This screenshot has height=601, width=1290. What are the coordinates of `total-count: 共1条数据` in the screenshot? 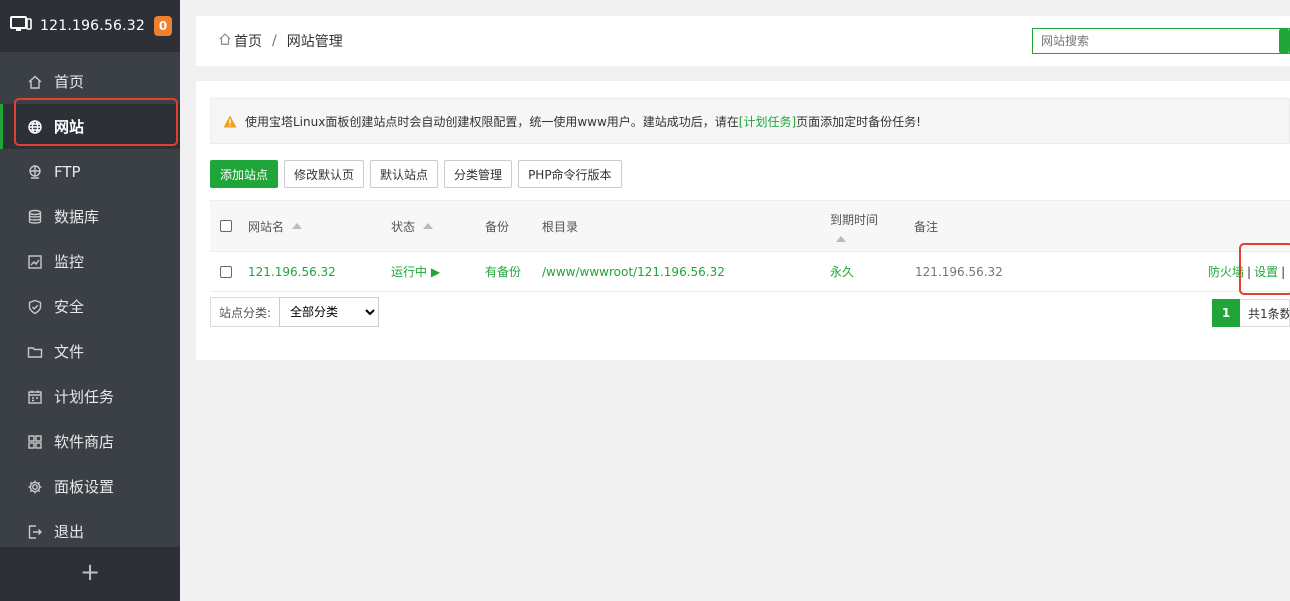 It's located at (1265, 313).